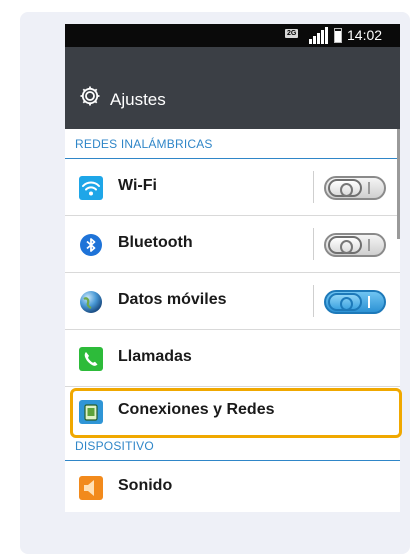 The height and width of the screenshot is (558, 416). Describe the element at coordinates (355, 188) in the screenshot. I see `wifi-toggle` at that location.